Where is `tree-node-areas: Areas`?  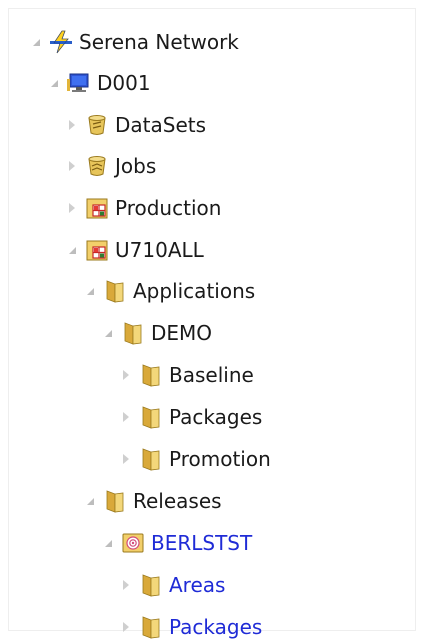 tree-node-areas: Areas is located at coordinates (173, 585).